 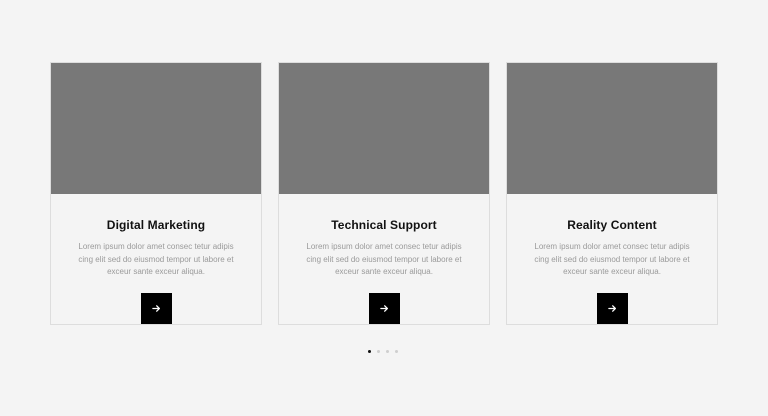 What do you see at coordinates (384, 225) in the screenshot?
I see `card-title: Technical Support` at bounding box center [384, 225].